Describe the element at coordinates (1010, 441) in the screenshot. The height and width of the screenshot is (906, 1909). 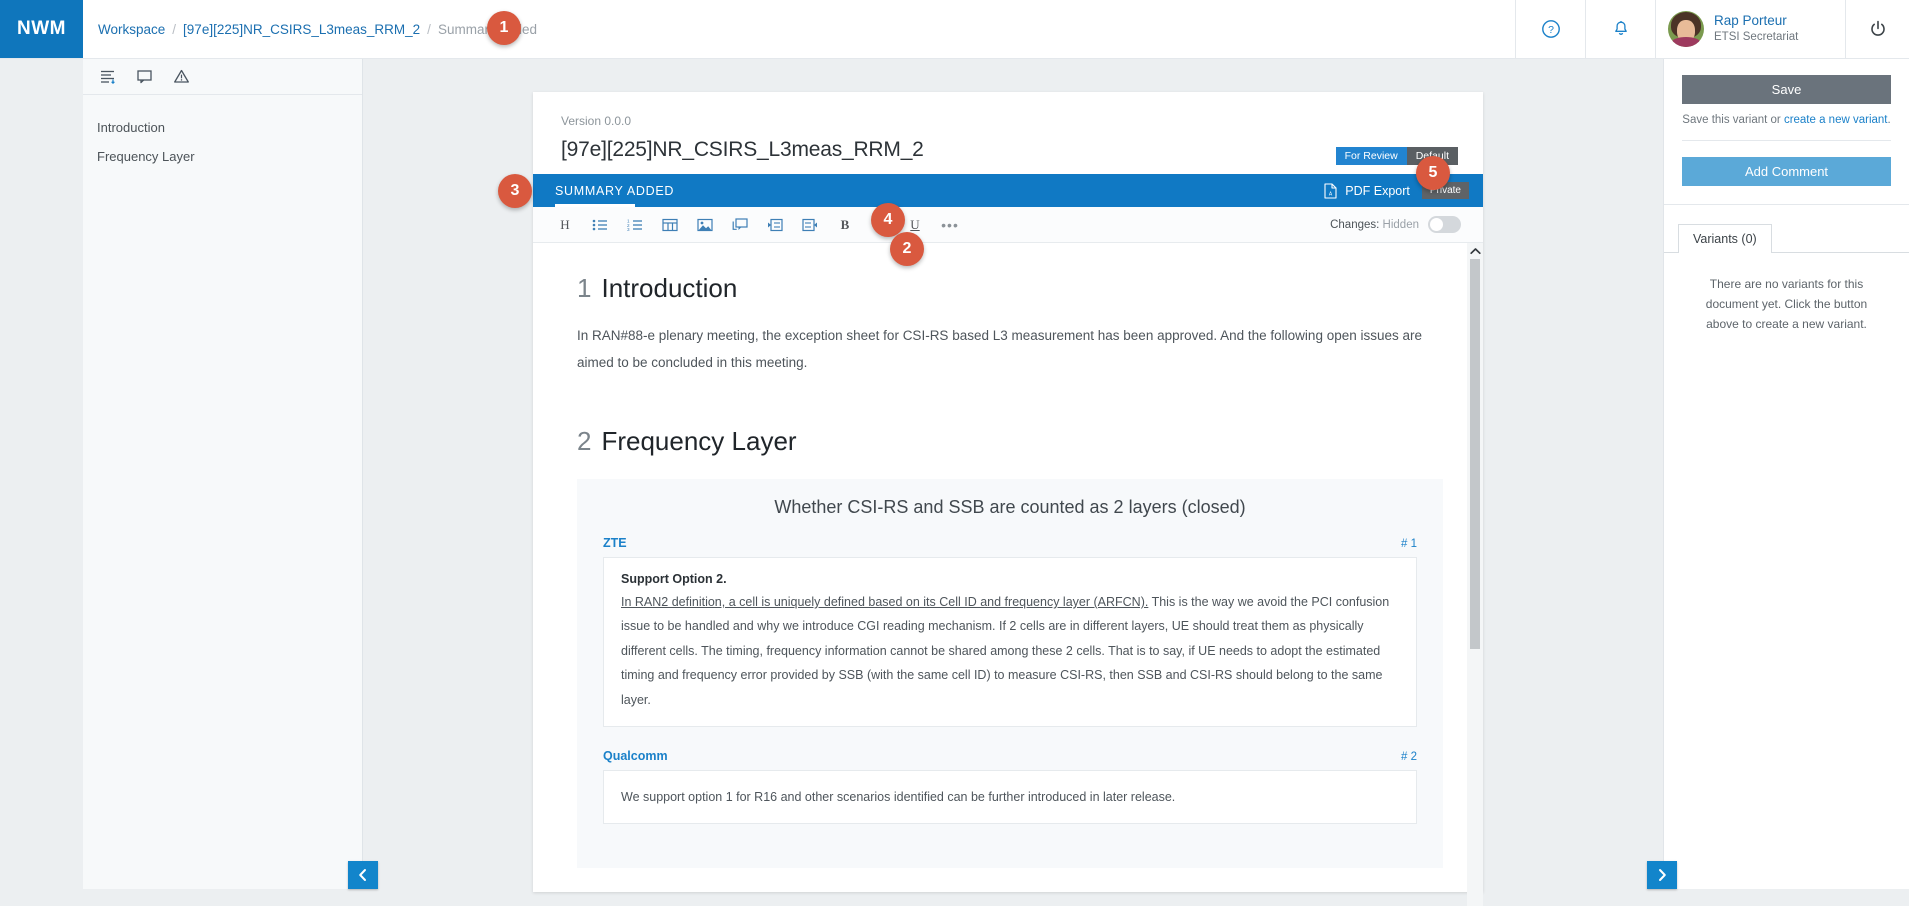
I see `section-heading-frequency-layer: 2 Frequency Layer` at that location.